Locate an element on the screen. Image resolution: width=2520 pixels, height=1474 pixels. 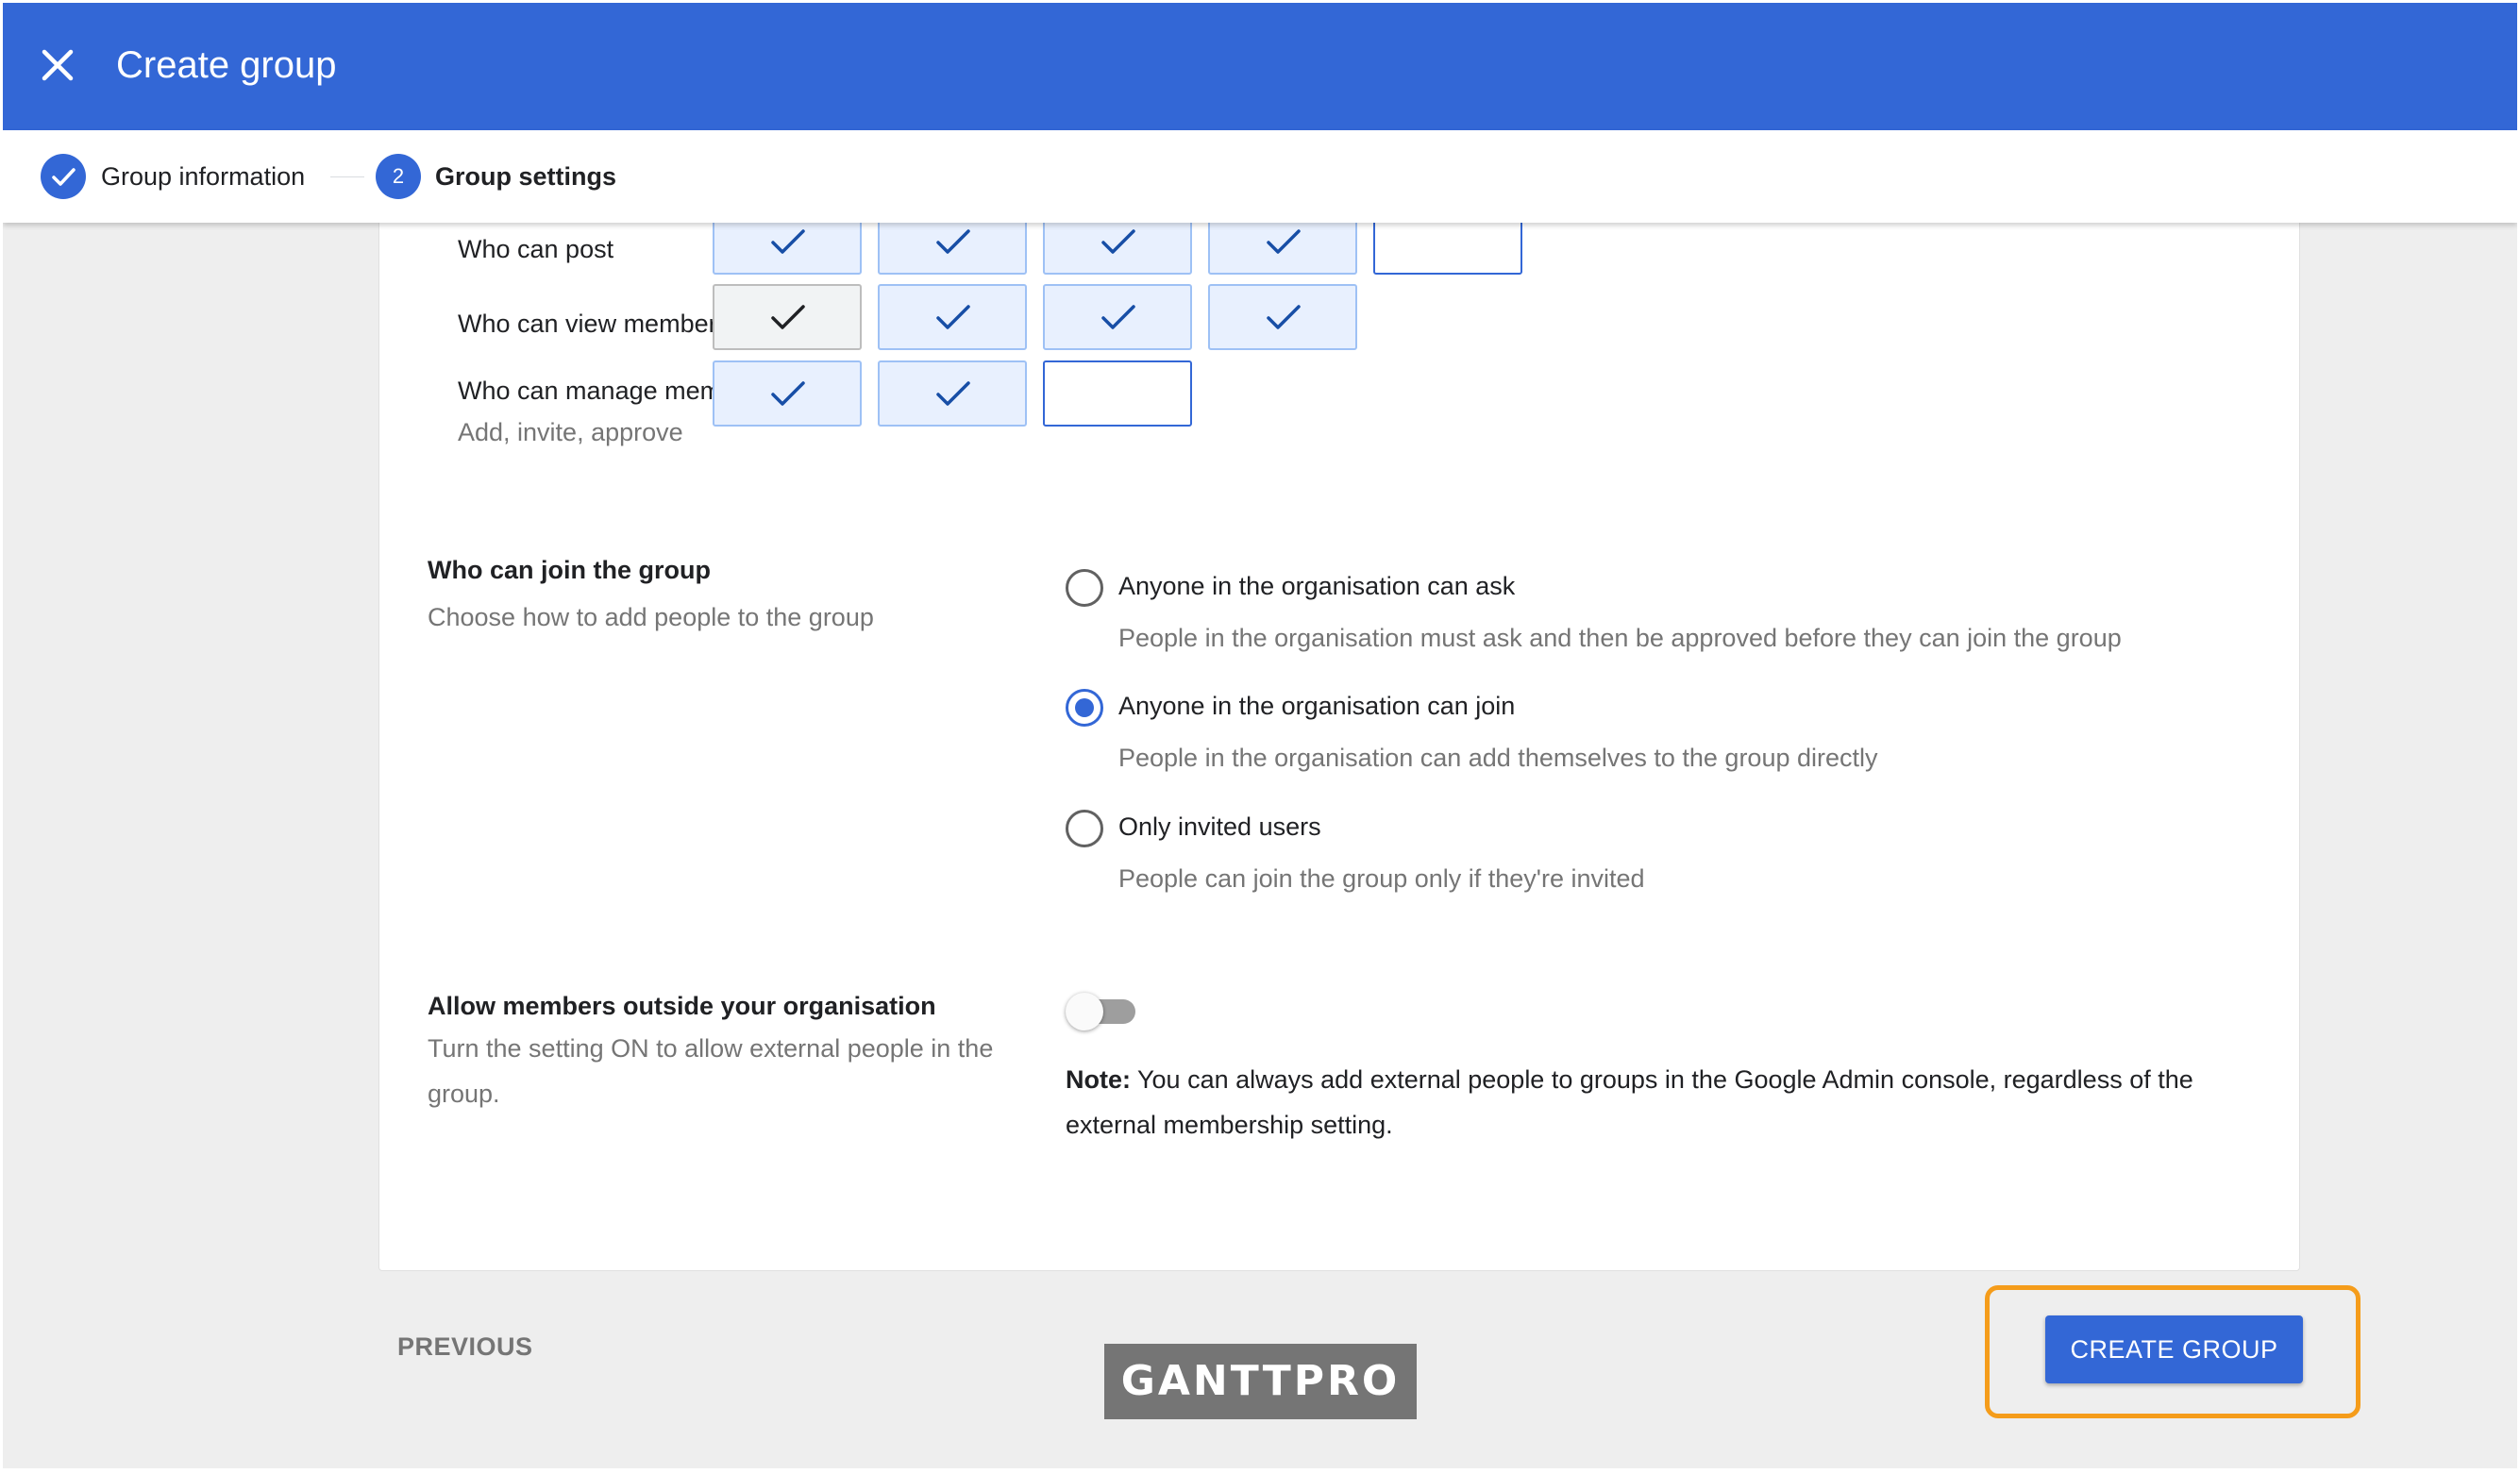
create-group-button: CREATE GROUP is located at coordinates (2174, 1349).